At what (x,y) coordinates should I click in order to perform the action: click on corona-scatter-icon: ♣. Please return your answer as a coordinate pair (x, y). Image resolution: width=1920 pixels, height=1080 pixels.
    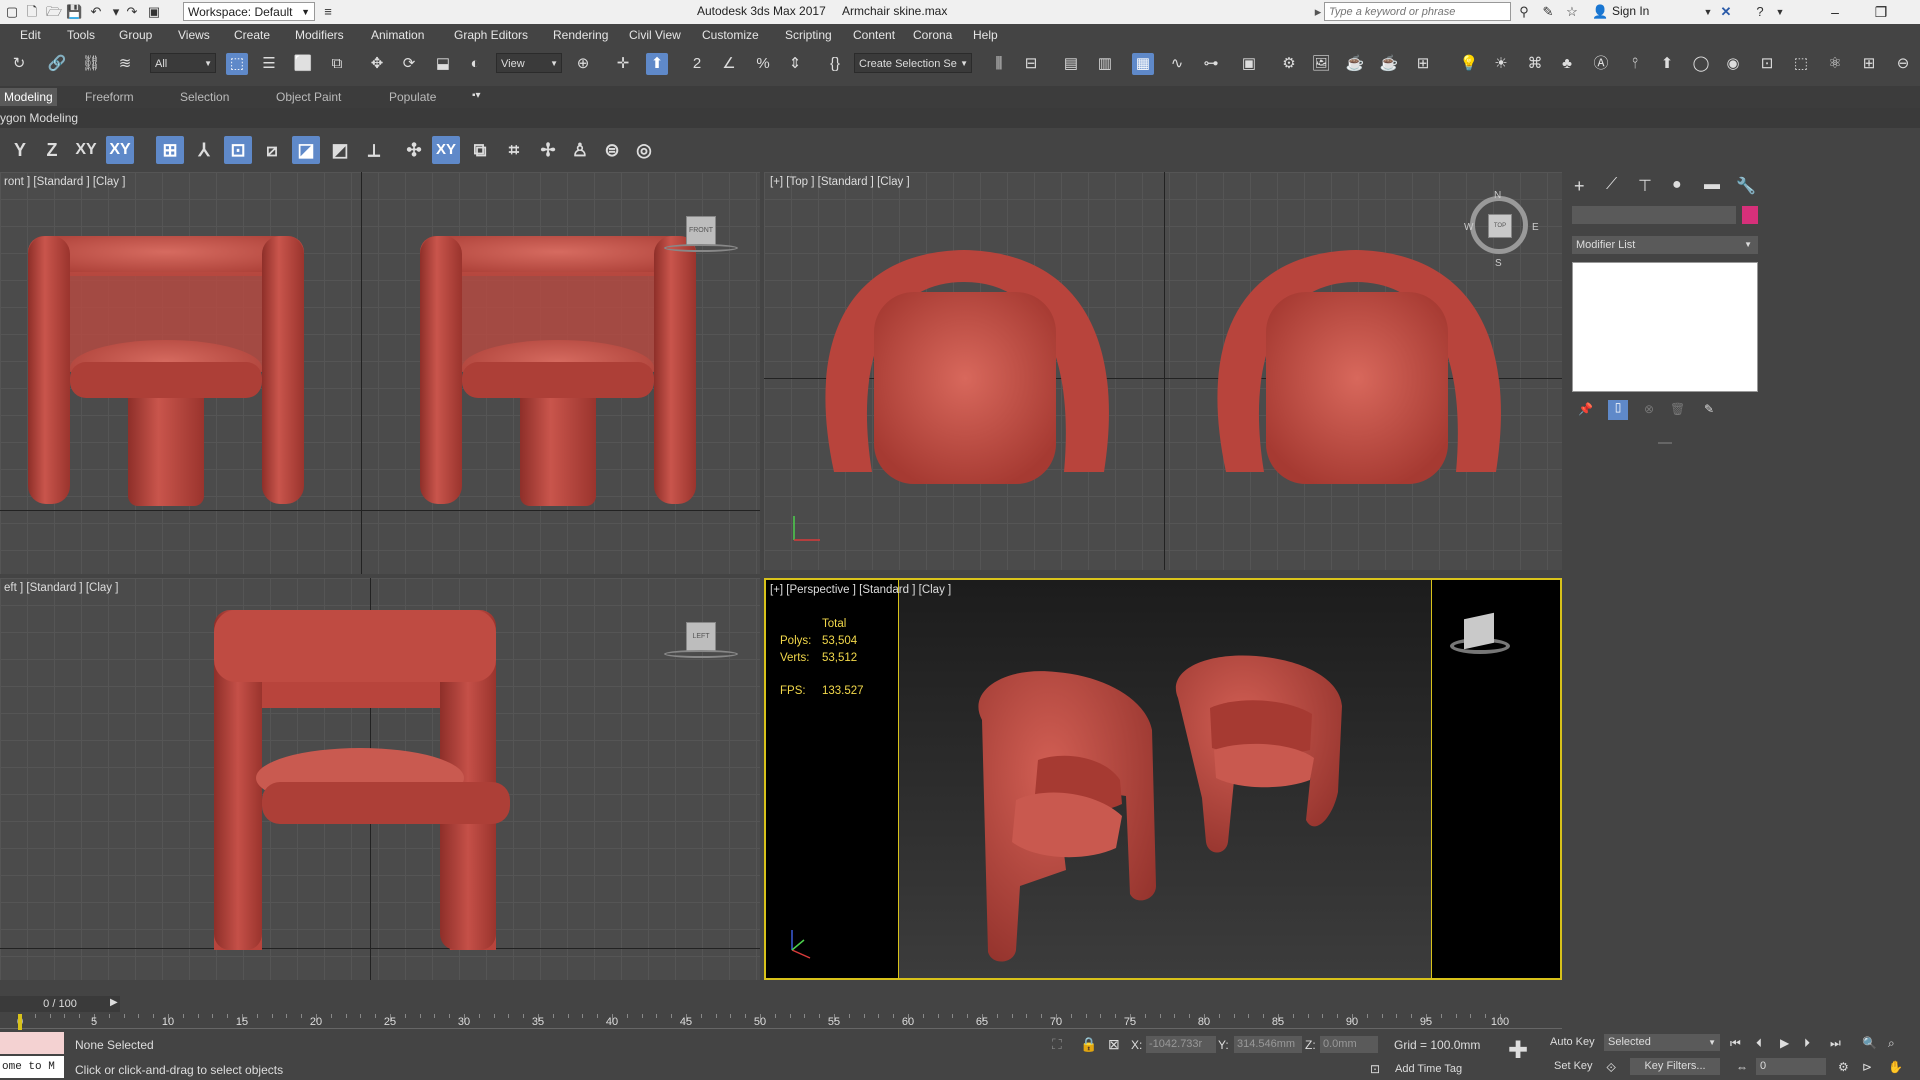
    Looking at the image, I should click on (1567, 64).